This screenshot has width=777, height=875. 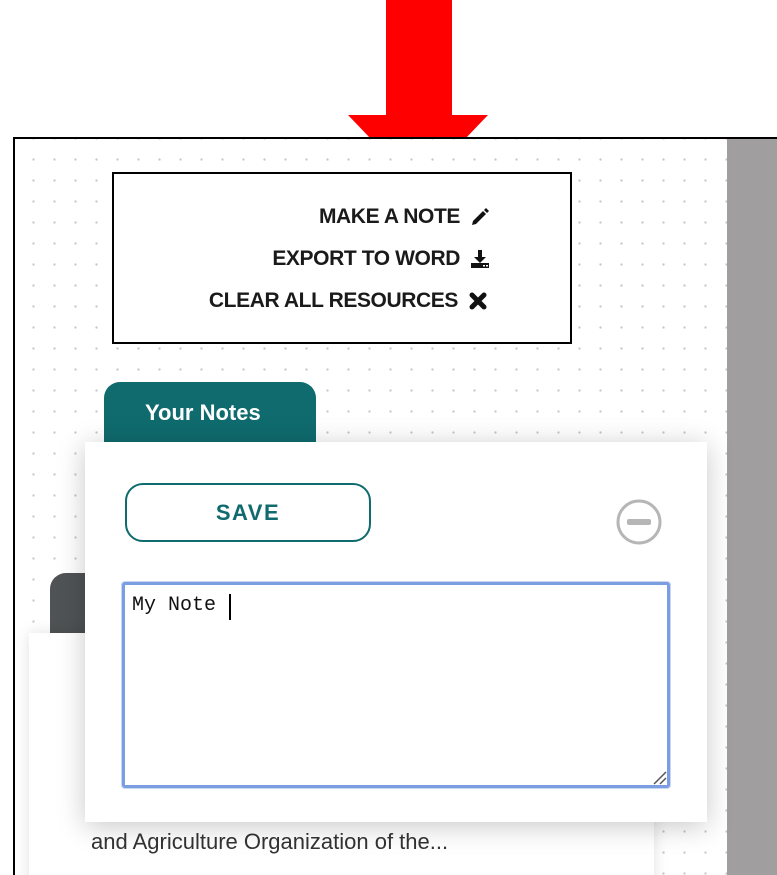 I want to click on text-cursor, so click(x=230, y=607).